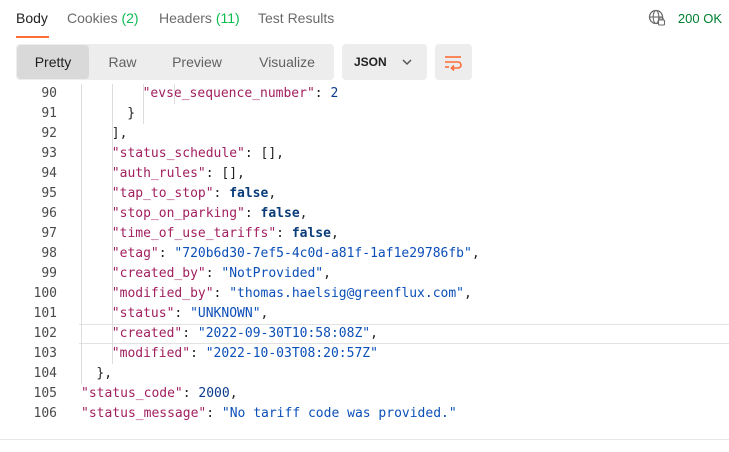 The width and height of the screenshot is (729, 452). Describe the element at coordinates (45, 293) in the screenshot. I see `line-number: 100` at that location.